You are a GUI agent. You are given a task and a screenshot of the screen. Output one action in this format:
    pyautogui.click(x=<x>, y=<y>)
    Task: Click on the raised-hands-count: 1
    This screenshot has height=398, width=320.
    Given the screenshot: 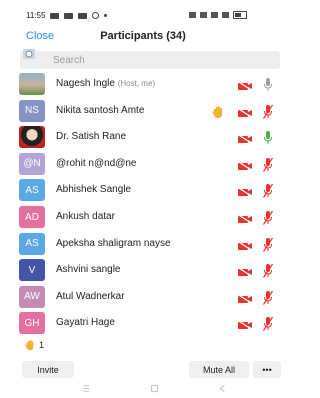 What is the action you would take?
    pyautogui.click(x=42, y=345)
    